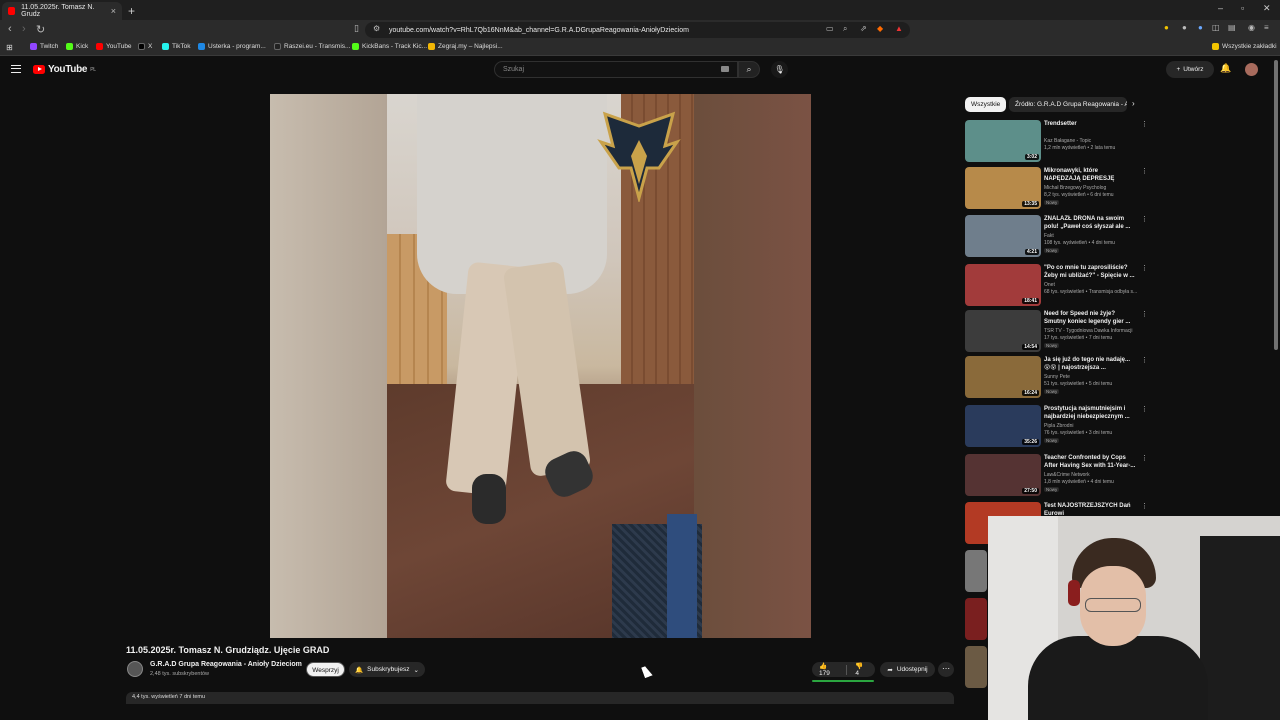 Image resolution: width=1280 pixels, height=720 pixels. What do you see at coordinates (1220, 8) in the screenshot?
I see `minimize-icon: –` at bounding box center [1220, 8].